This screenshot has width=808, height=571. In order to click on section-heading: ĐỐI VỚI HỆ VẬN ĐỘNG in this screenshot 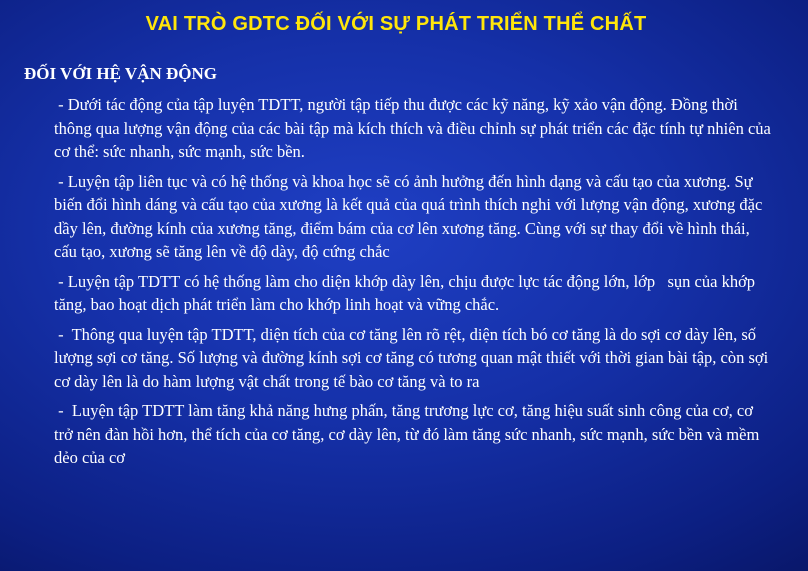, I will do `click(121, 73)`.